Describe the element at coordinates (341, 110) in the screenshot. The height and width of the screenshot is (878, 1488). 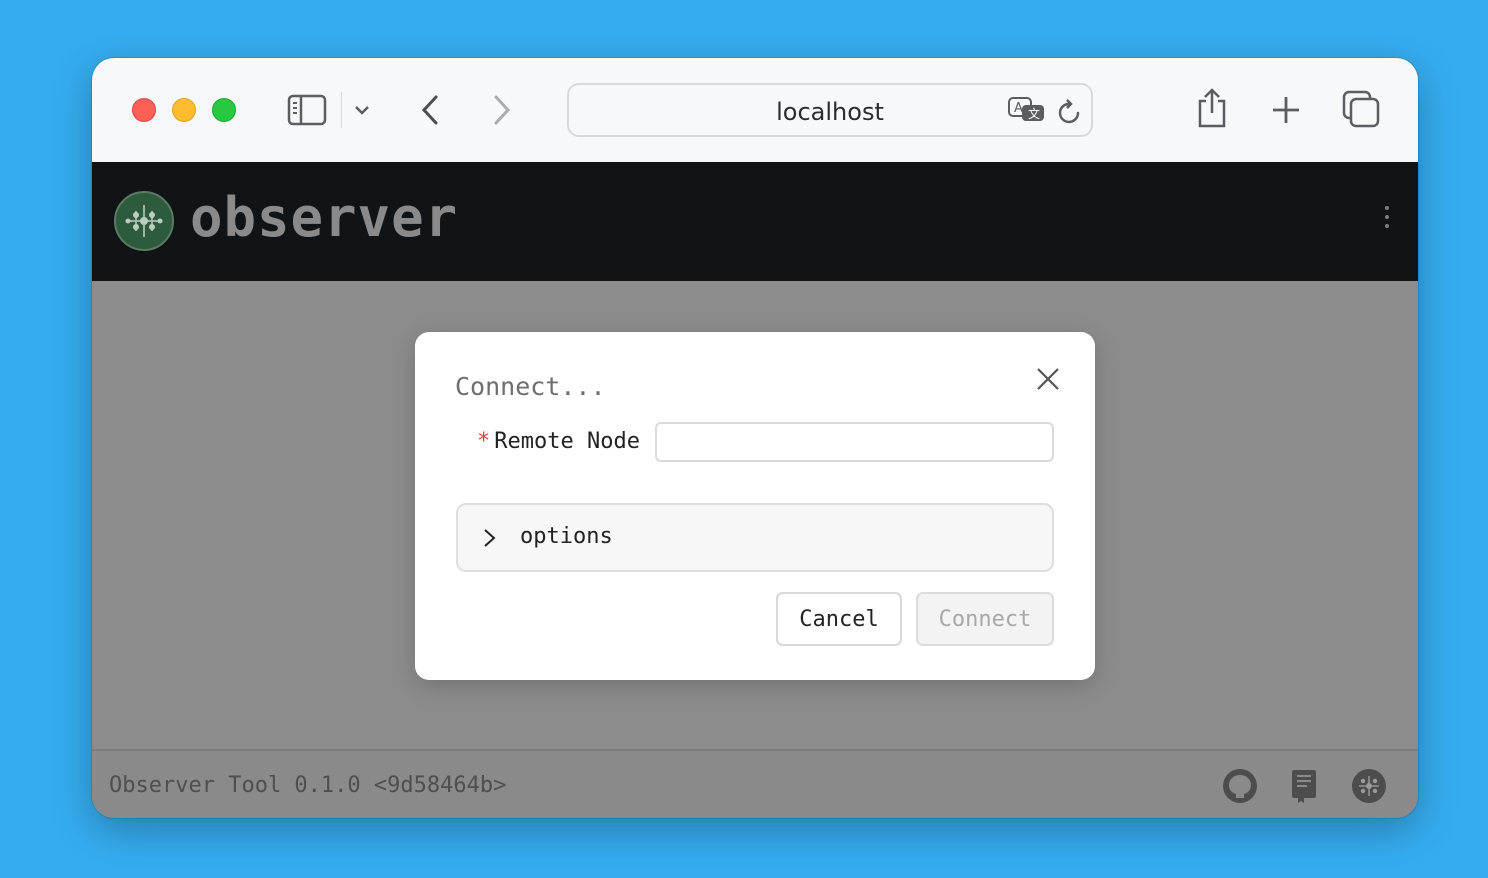
I see `toolbar-separator` at that location.